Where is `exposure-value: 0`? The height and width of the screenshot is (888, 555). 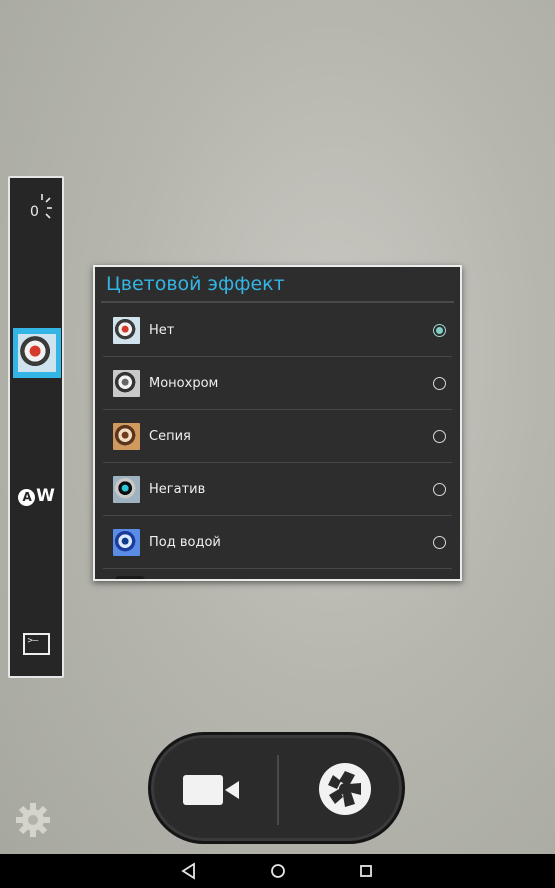
exposure-value: 0 is located at coordinates (34, 212).